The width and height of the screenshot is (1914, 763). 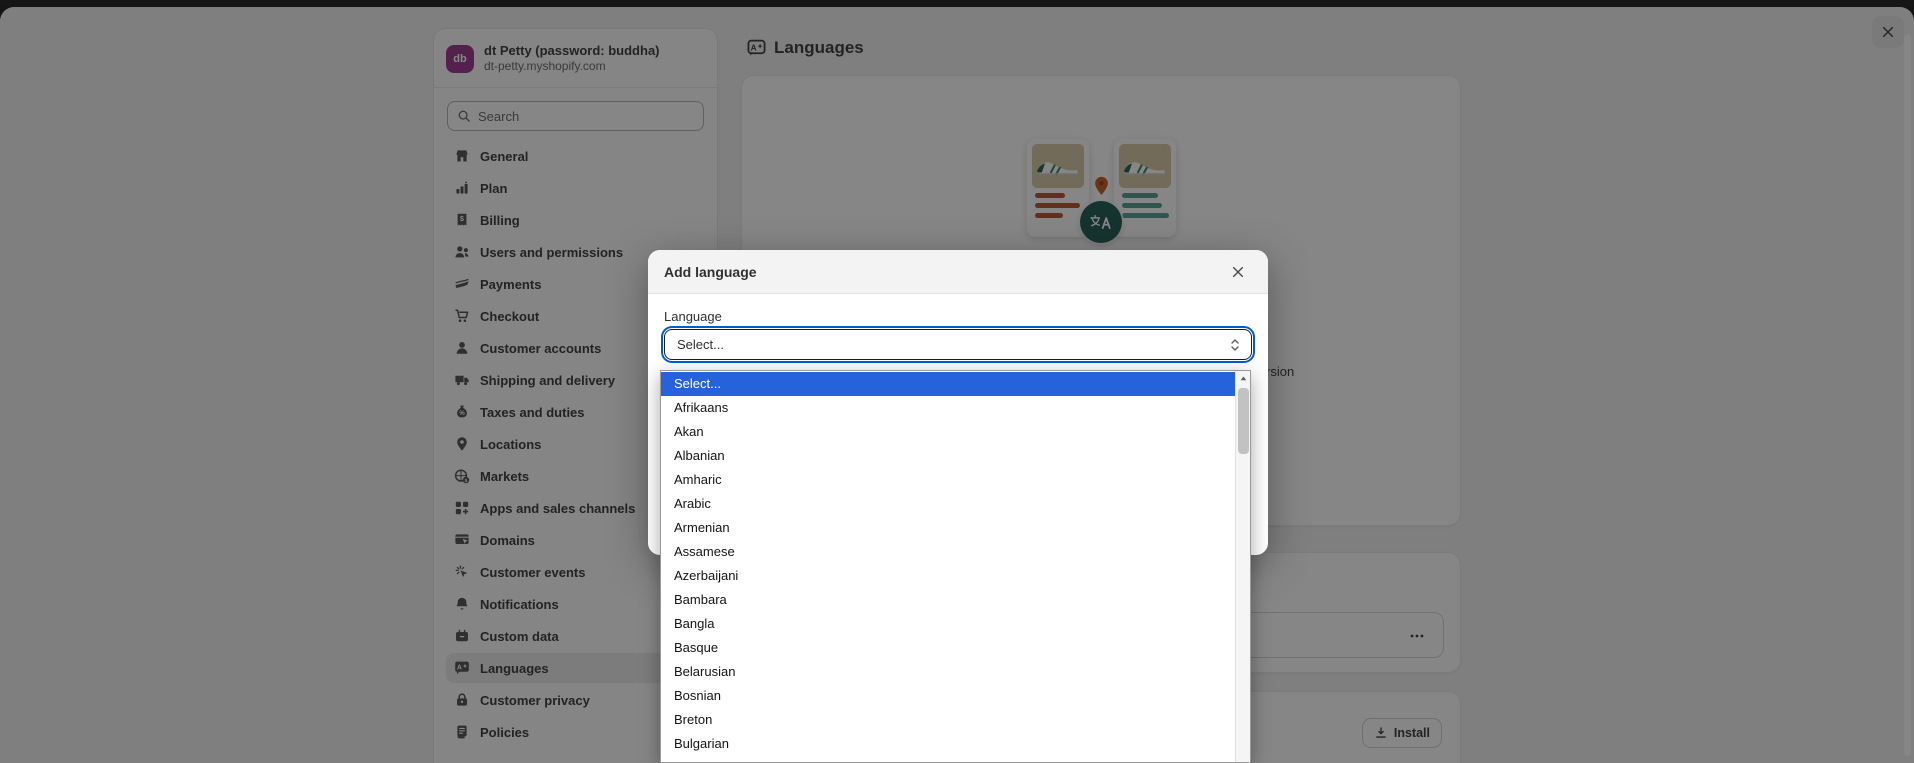 I want to click on dropdown-option-azerbaijani: Azerbaijani, so click(x=948, y=576).